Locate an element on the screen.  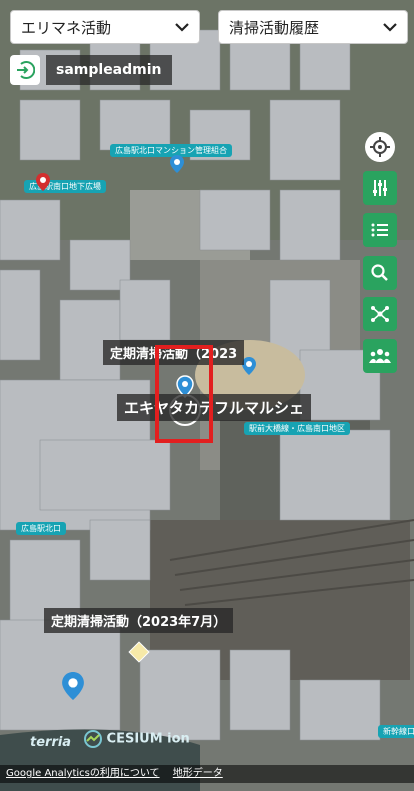
login-button is located at coordinates (25, 70).